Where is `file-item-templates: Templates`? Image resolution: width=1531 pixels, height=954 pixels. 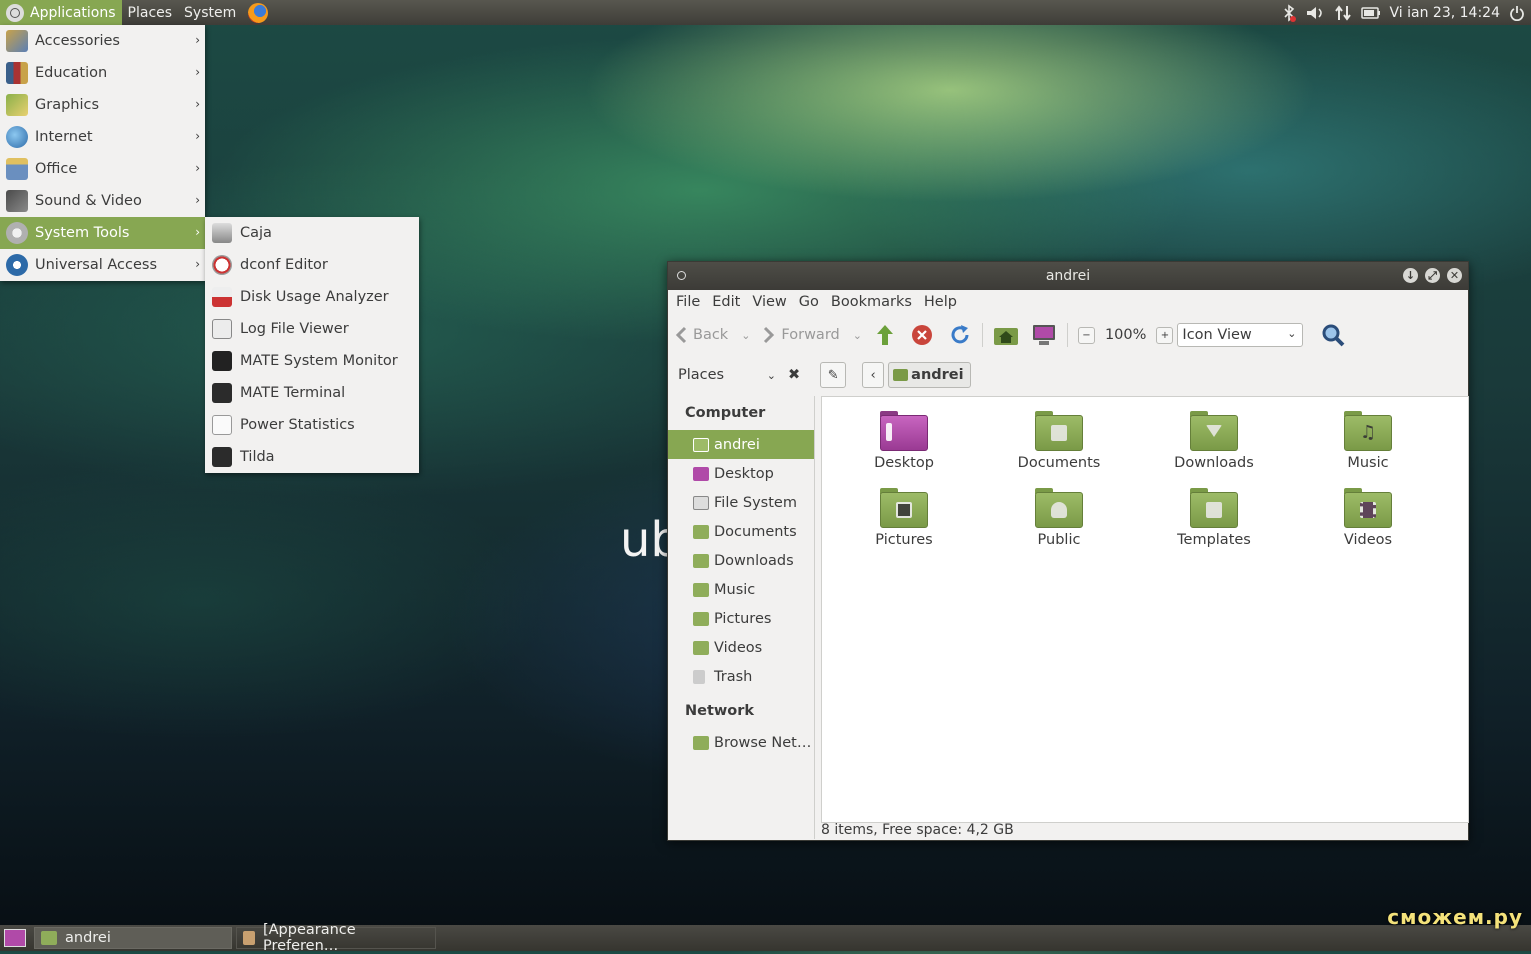
file-item-templates: Templates is located at coordinates (1214, 518).